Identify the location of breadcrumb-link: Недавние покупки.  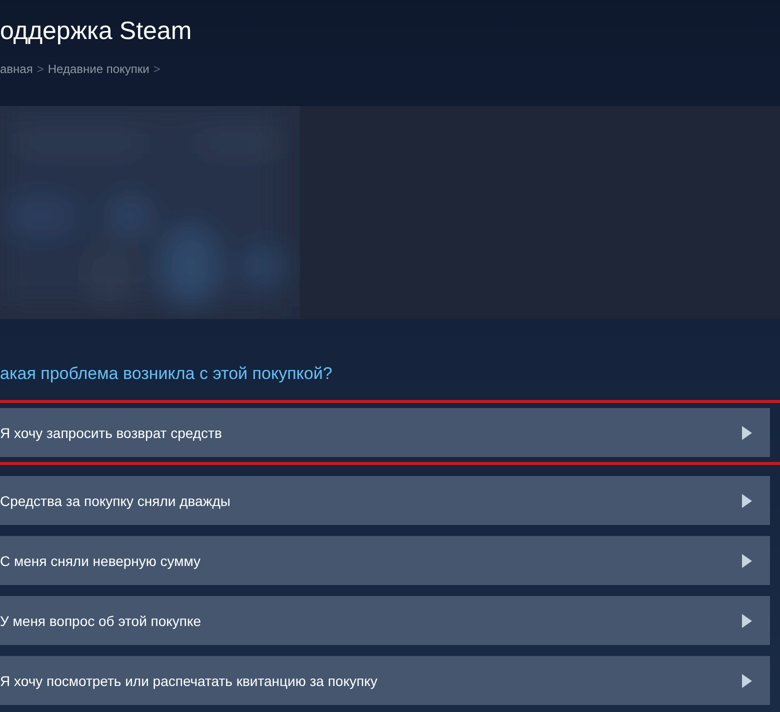
(99, 69).